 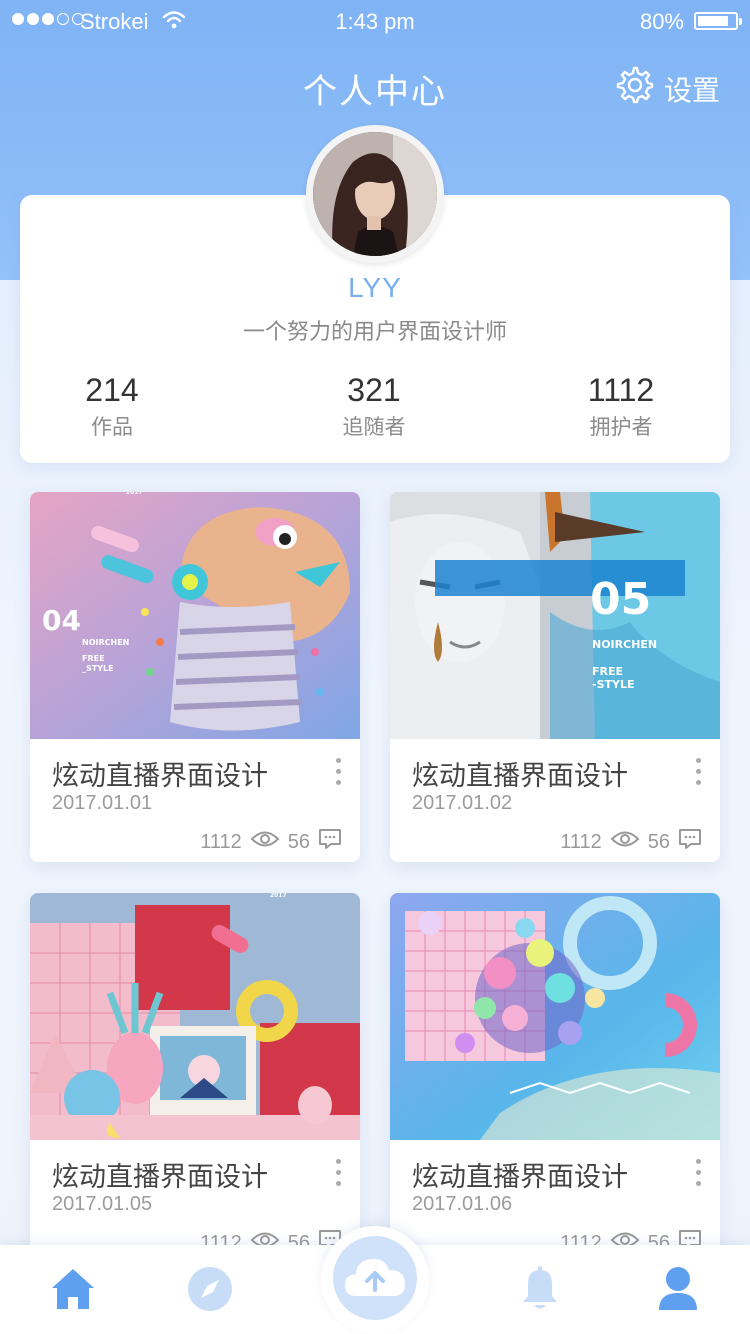 I want to click on post-card: 炫动直播界面设计 2017.01.06 1112 56, so click(x=555, y=1078).